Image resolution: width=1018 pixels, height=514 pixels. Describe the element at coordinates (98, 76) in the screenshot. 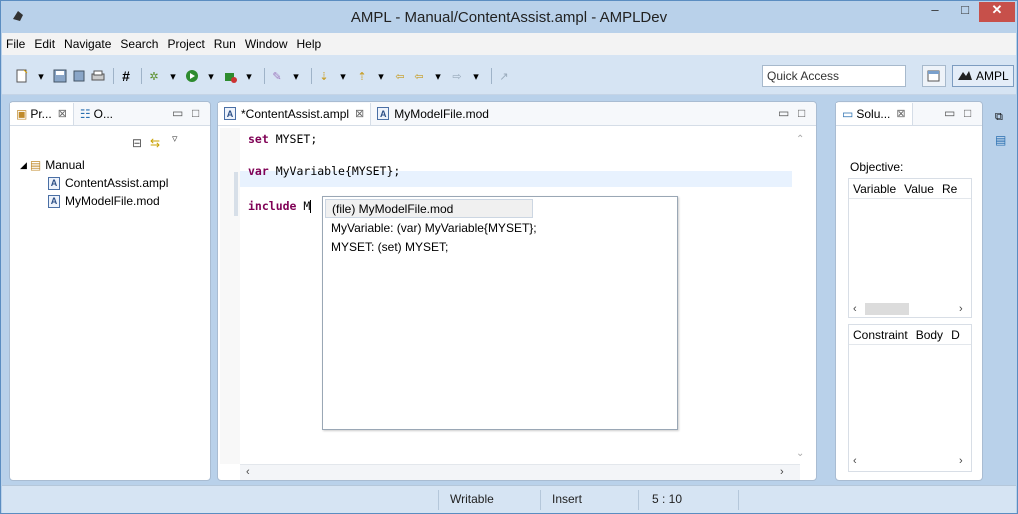

I see `print-icon` at that location.